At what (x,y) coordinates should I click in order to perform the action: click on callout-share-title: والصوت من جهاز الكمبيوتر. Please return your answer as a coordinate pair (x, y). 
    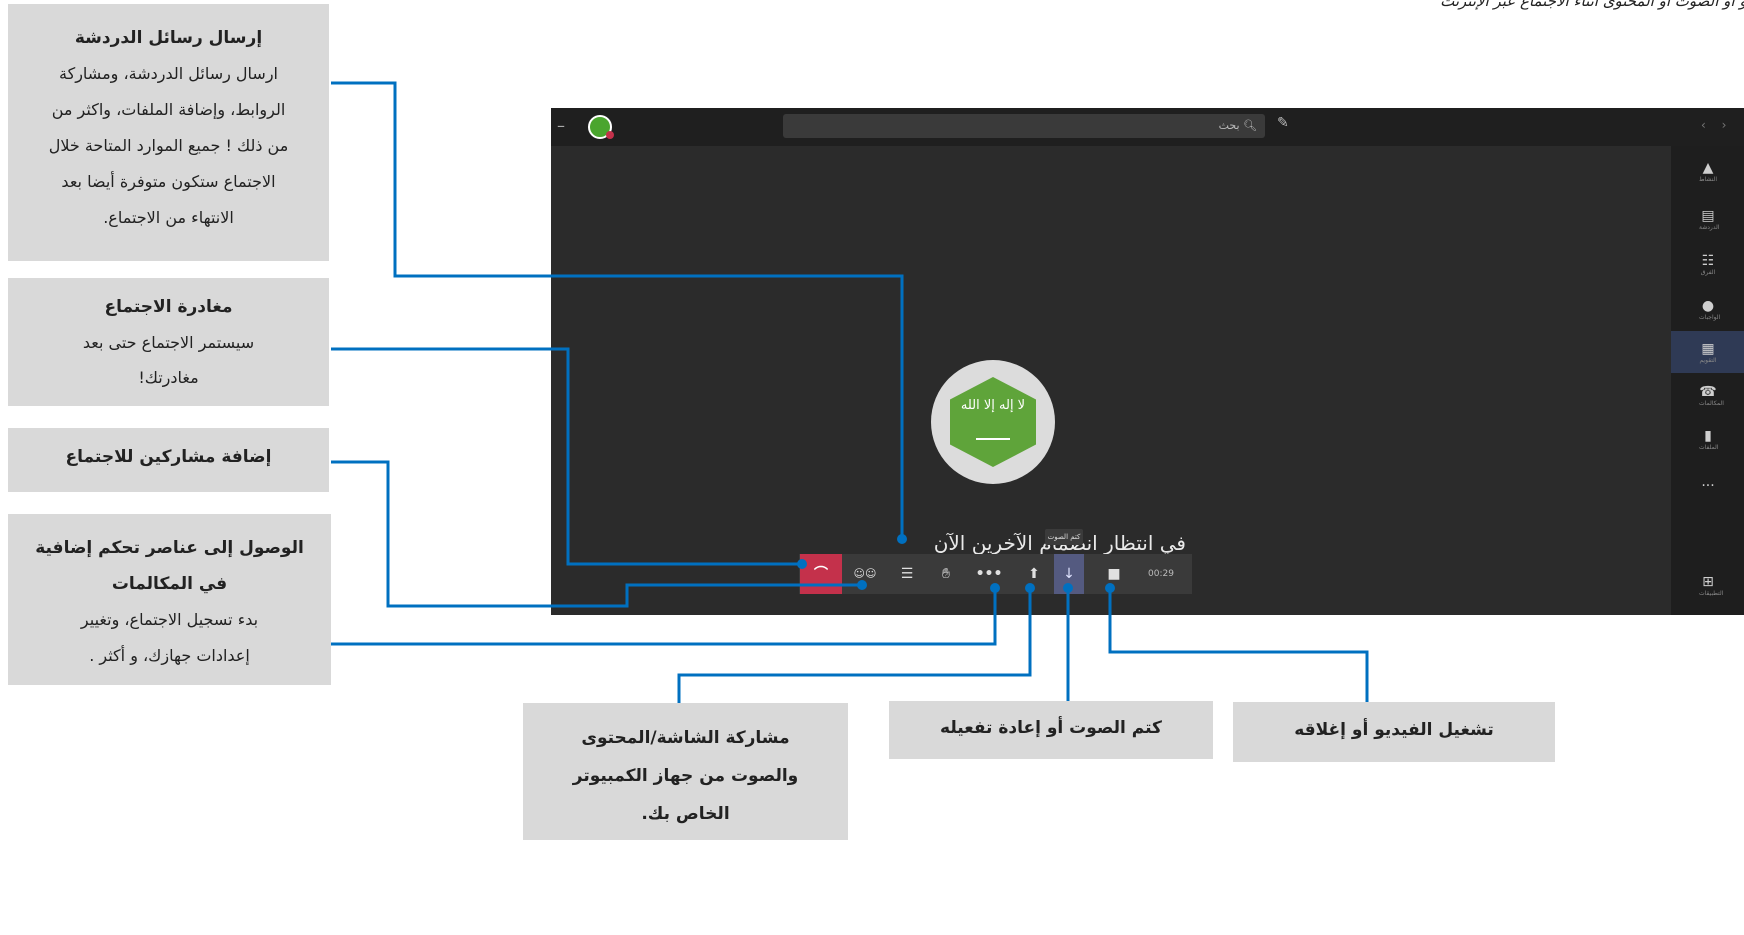
    Looking at the image, I should click on (685, 776).